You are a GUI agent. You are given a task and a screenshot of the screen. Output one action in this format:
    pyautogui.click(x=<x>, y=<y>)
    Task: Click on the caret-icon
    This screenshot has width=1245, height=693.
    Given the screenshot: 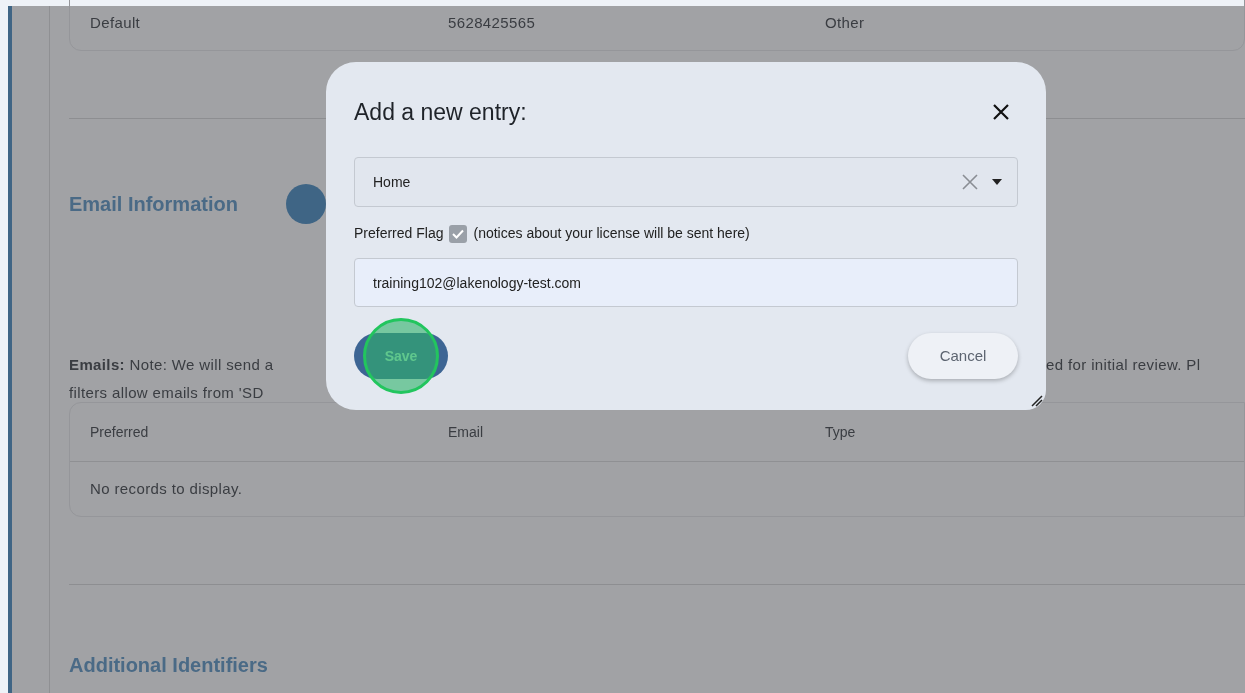 What is the action you would take?
    pyautogui.click(x=997, y=182)
    